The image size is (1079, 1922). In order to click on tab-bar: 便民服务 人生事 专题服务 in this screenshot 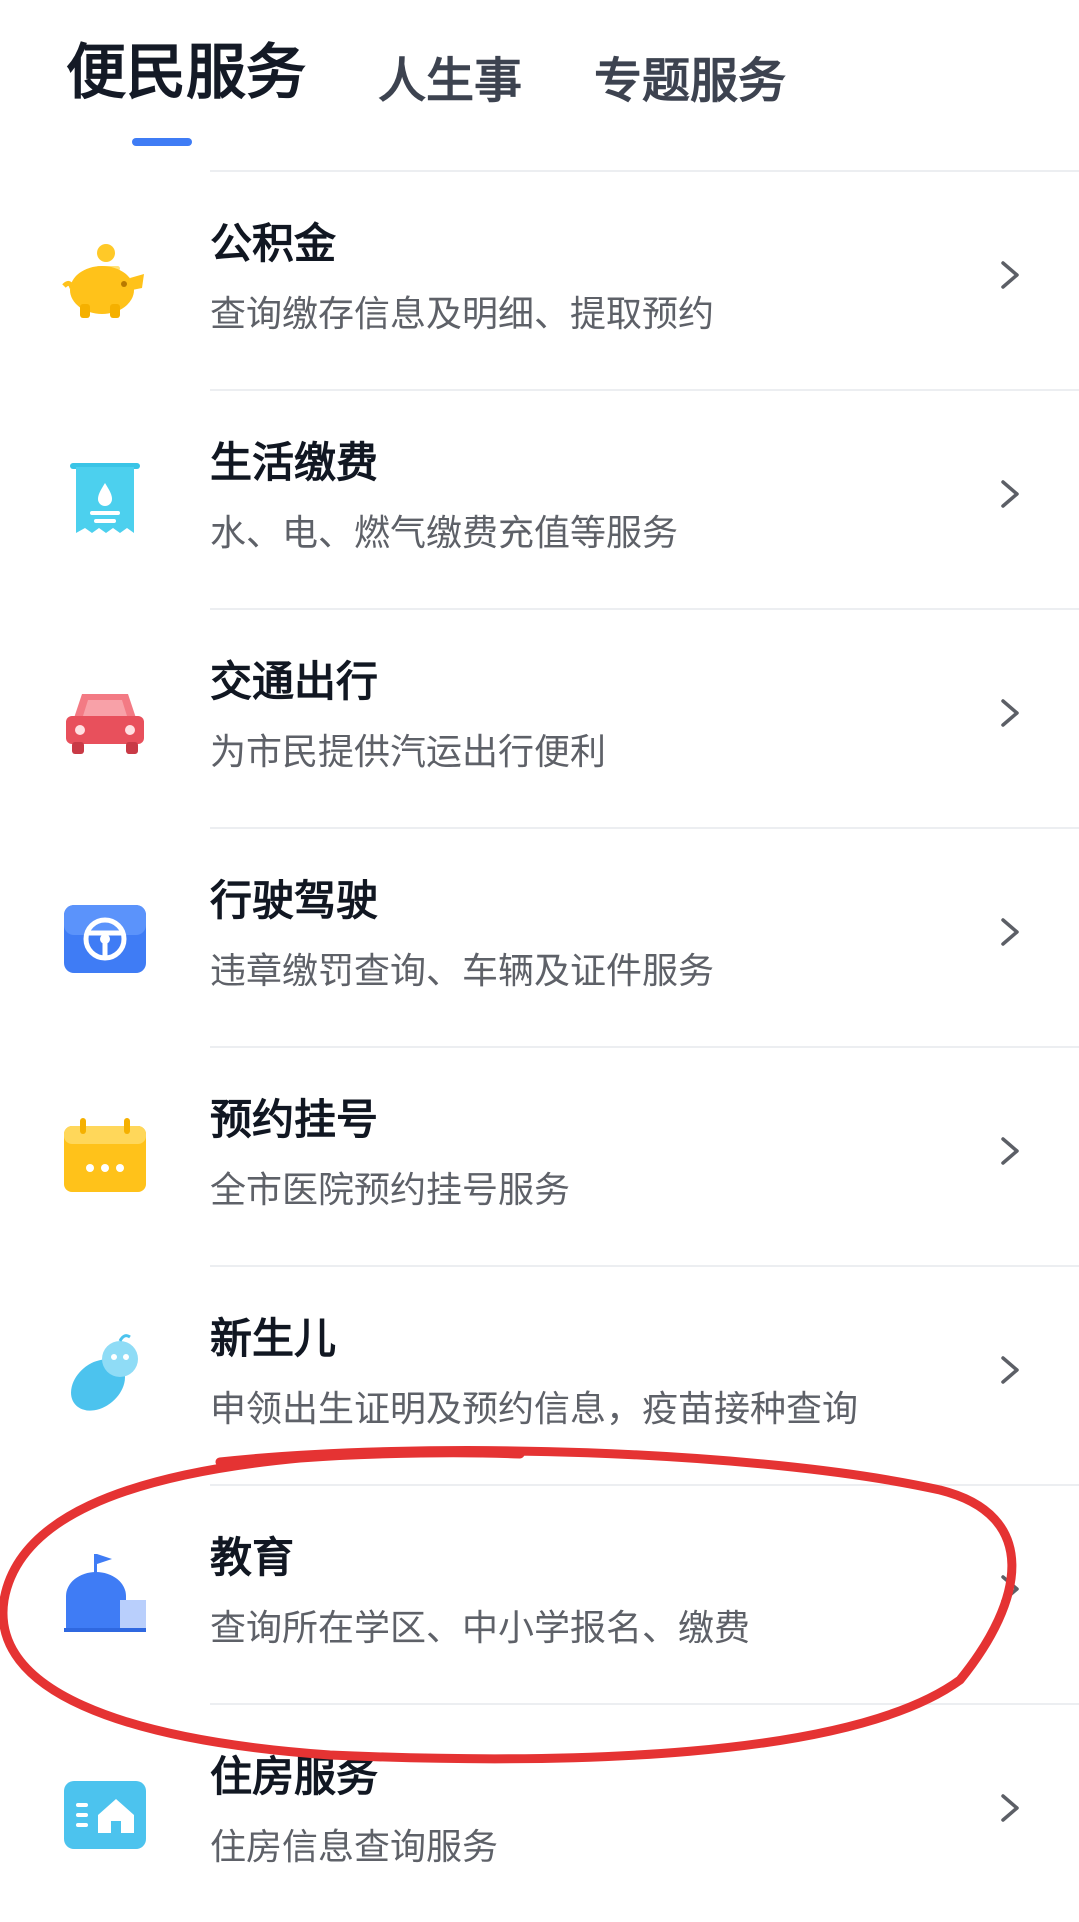, I will do `click(539, 80)`.